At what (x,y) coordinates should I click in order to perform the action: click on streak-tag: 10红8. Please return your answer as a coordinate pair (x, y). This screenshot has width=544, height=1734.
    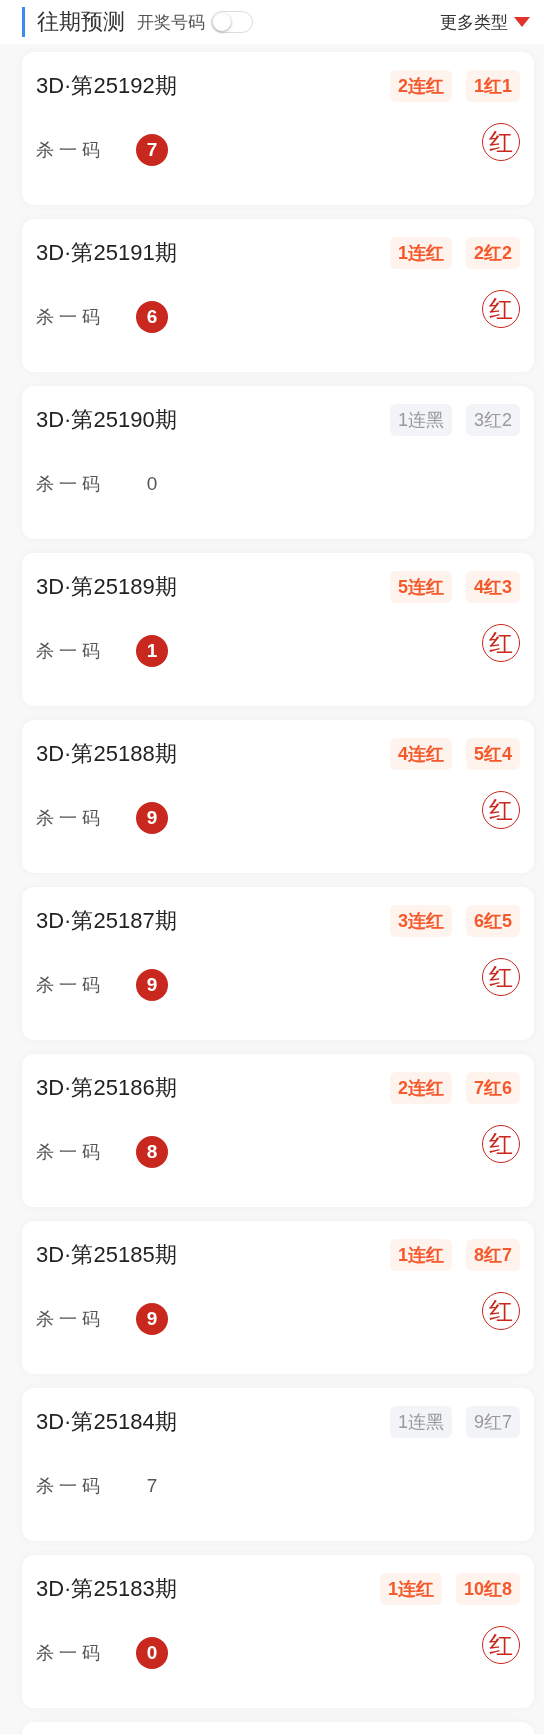
    Looking at the image, I should click on (487, 1589).